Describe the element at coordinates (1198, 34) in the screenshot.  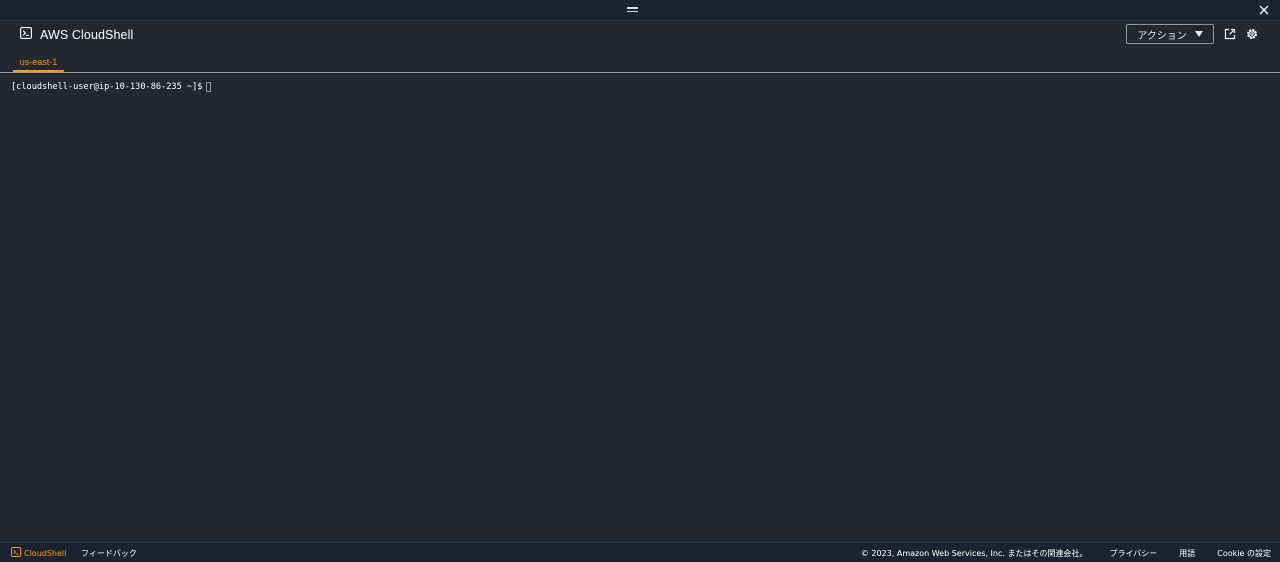
I see `caret-down-icon` at that location.